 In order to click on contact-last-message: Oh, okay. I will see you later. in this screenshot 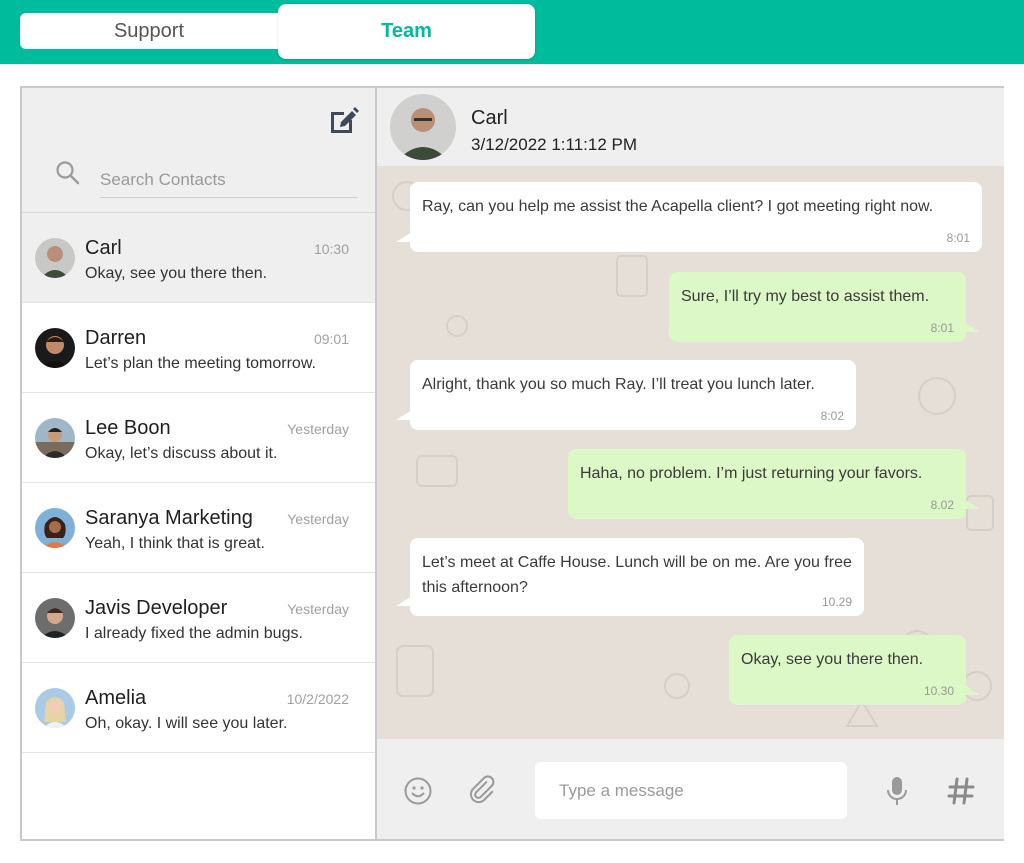, I will do `click(186, 723)`.